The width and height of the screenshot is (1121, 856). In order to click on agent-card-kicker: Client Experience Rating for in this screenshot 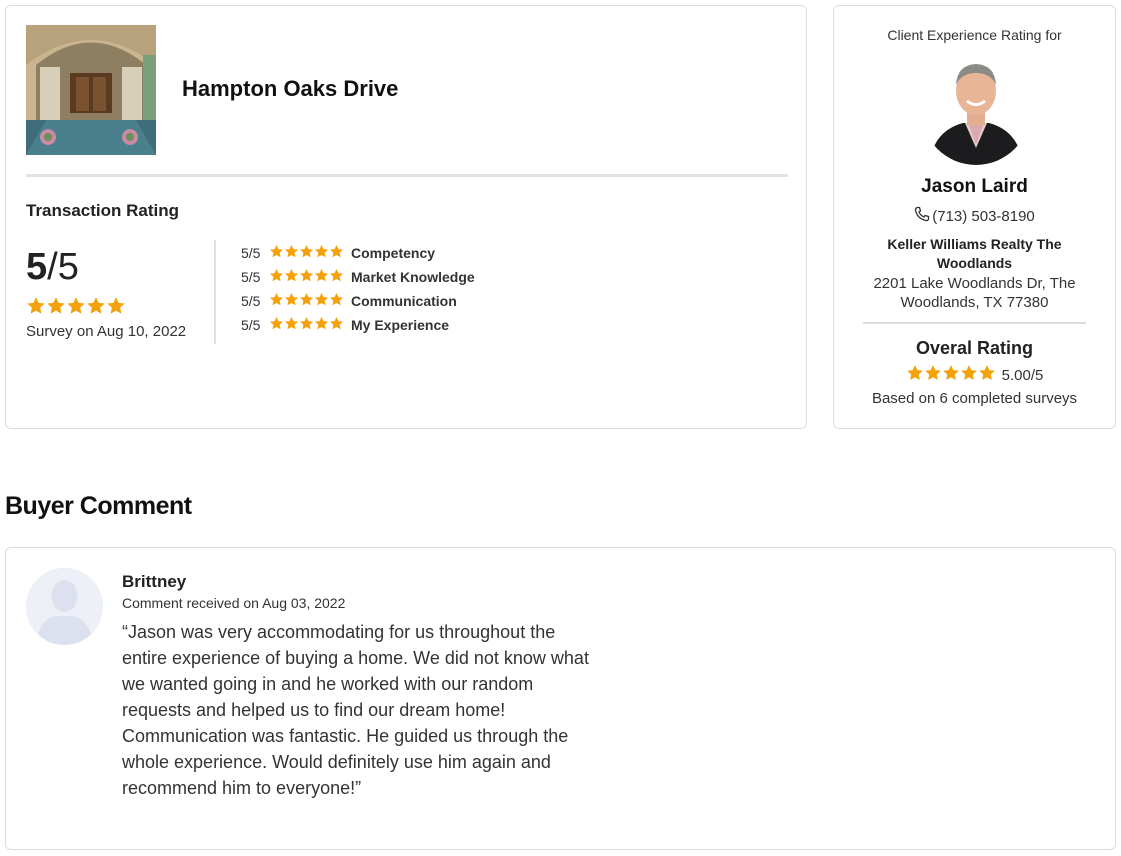, I will do `click(974, 35)`.